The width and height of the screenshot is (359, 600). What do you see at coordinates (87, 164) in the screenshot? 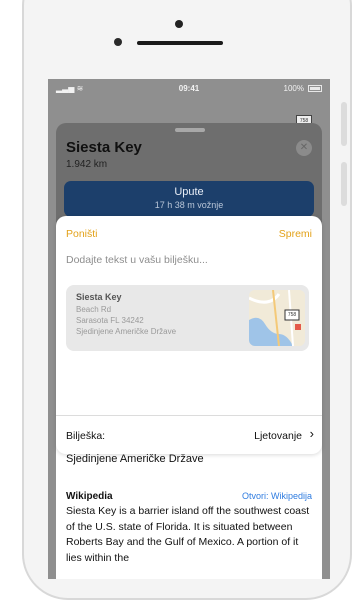
I see `place-distance: 1.942 km` at bounding box center [87, 164].